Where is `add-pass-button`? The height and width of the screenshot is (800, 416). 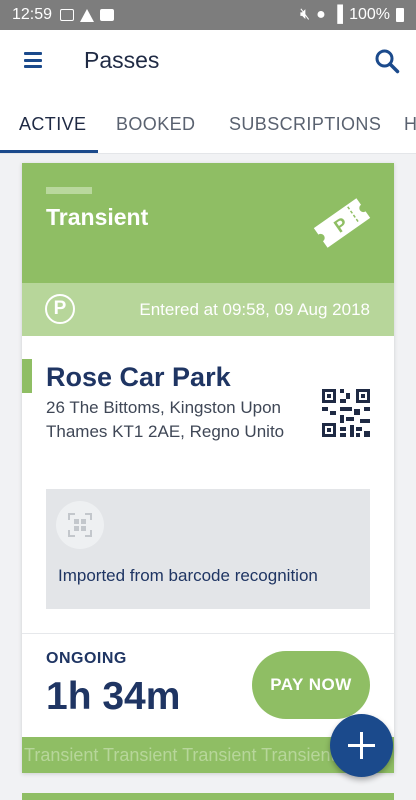
add-pass-button is located at coordinates (361, 745).